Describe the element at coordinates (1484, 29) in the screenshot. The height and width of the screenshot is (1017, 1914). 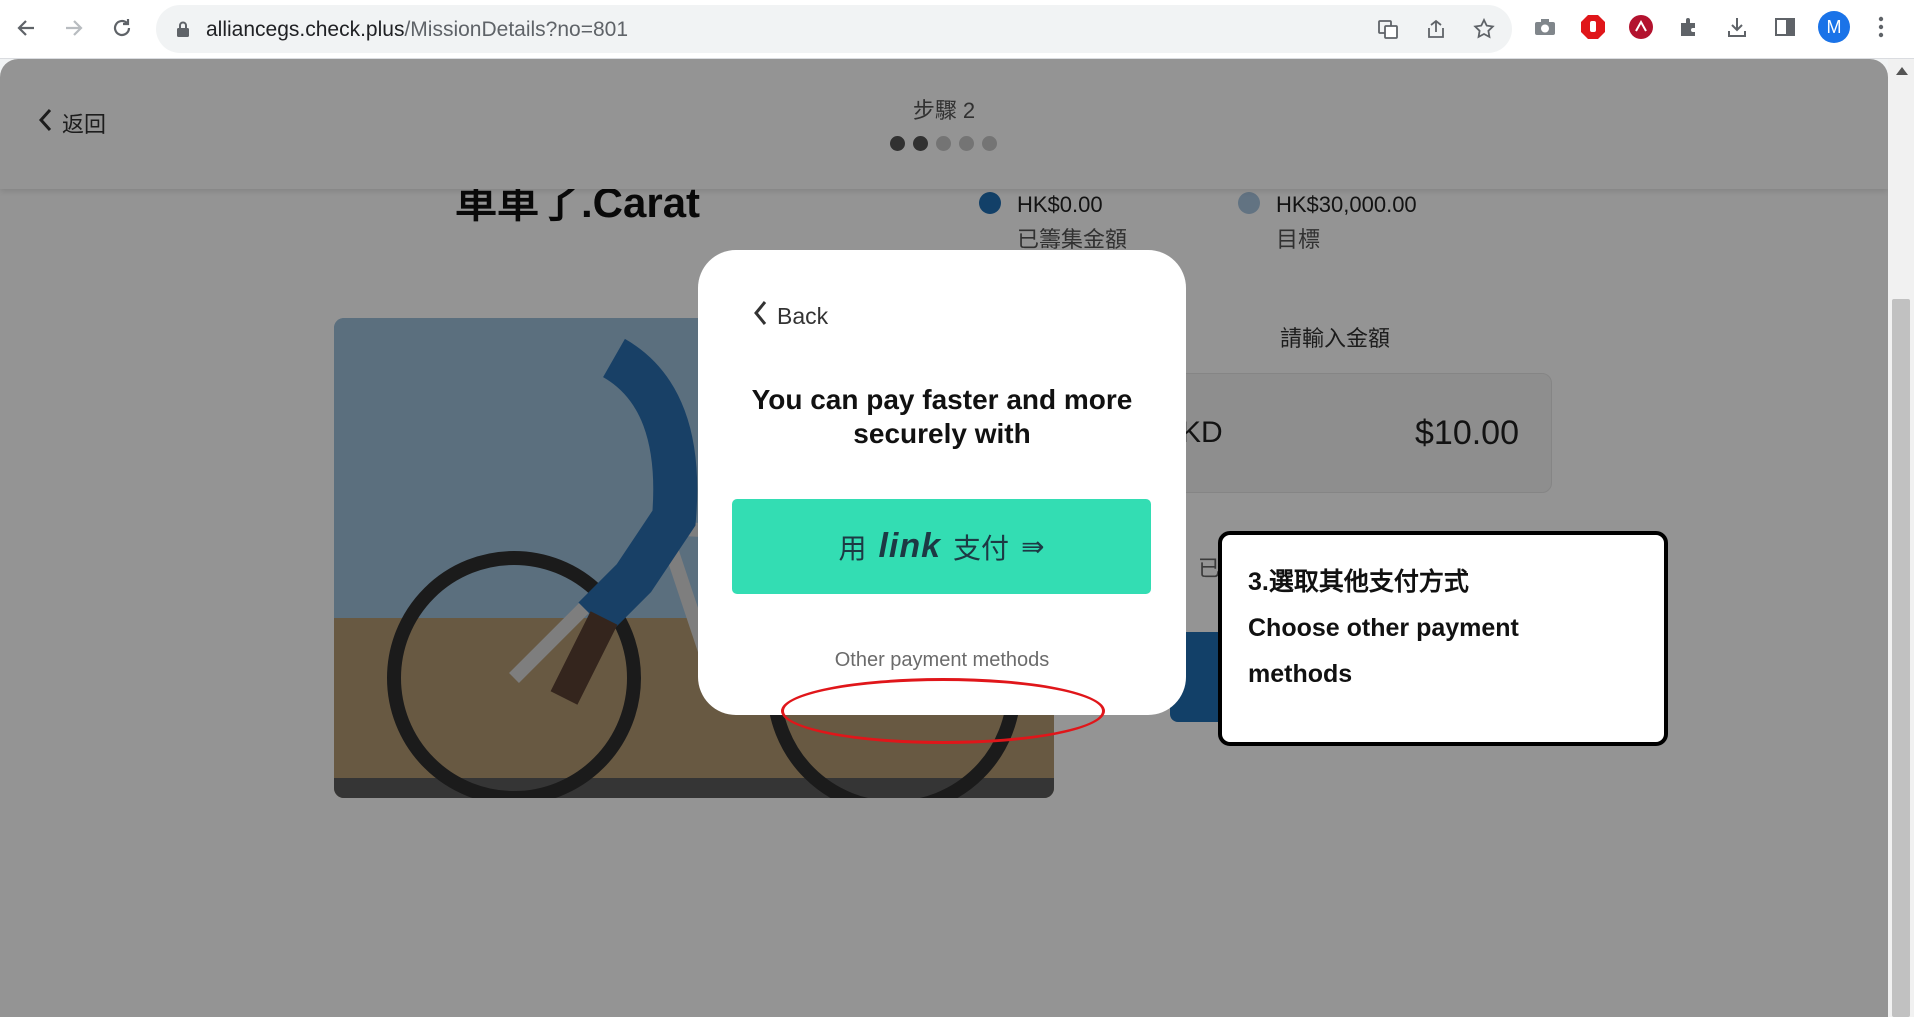
I see `bookmark-star-icon` at that location.